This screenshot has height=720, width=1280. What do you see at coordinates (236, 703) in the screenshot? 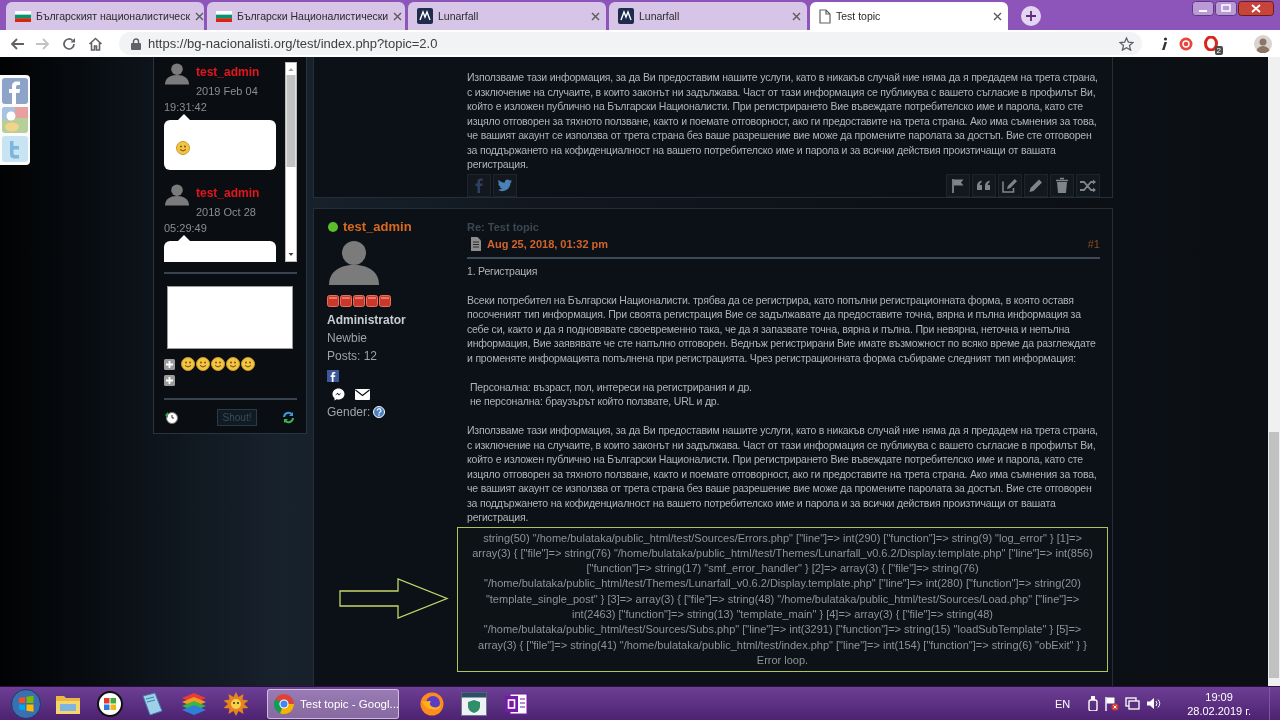
I see `sun-icon` at bounding box center [236, 703].